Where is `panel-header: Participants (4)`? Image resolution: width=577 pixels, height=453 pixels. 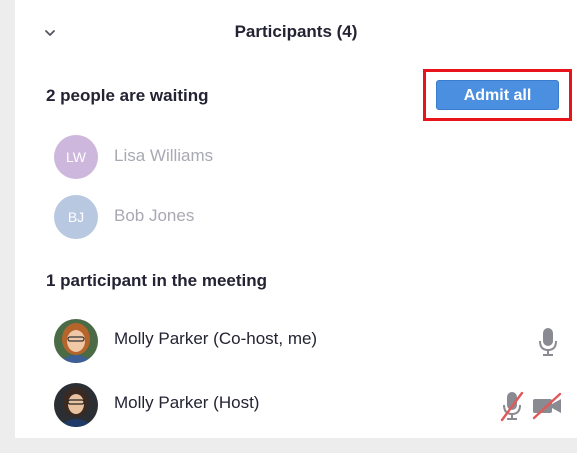
panel-header: Participants (4) is located at coordinates (296, 33).